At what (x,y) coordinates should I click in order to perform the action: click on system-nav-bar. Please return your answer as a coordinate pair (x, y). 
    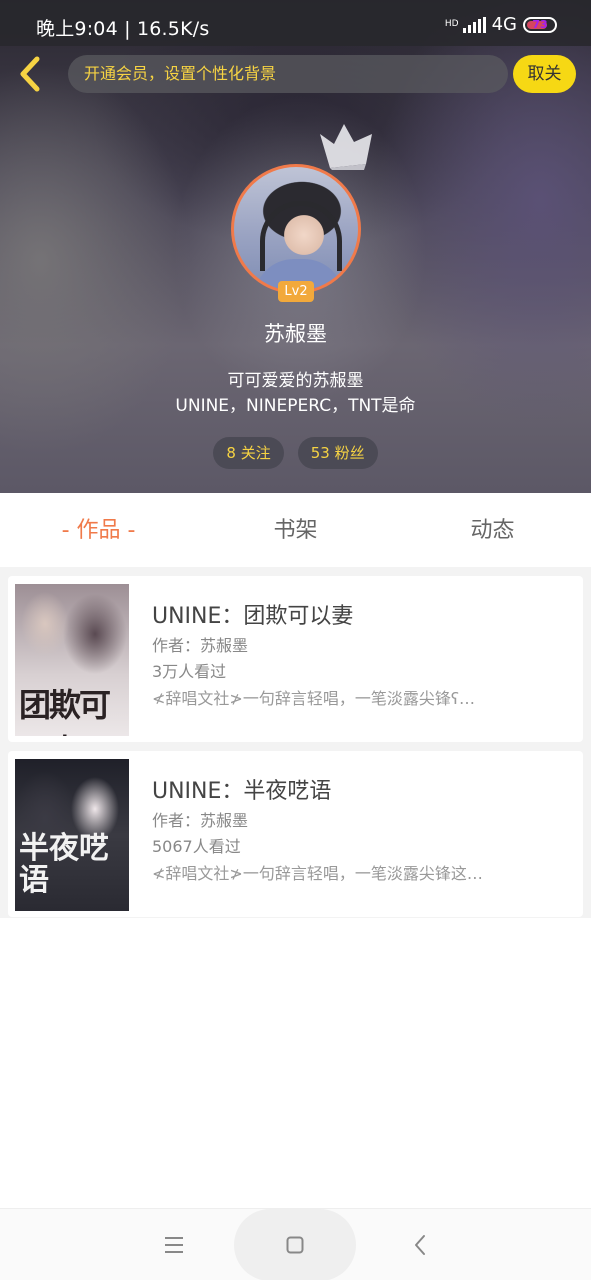
    Looking at the image, I should click on (295, 1244).